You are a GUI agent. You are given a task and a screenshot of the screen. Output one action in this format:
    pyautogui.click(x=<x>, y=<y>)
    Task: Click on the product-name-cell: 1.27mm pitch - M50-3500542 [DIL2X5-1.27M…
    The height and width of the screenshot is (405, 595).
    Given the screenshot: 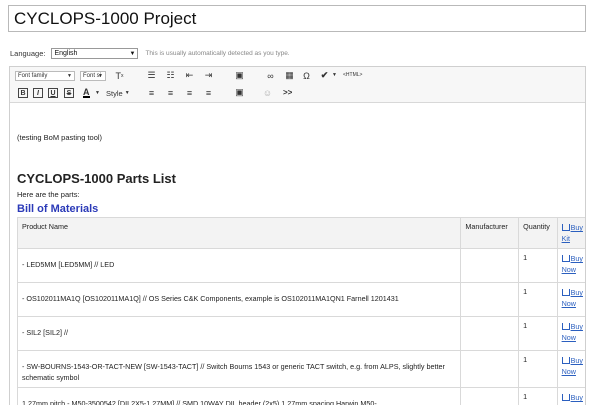 What is the action you would take?
    pyautogui.click(x=239, y=396)
    